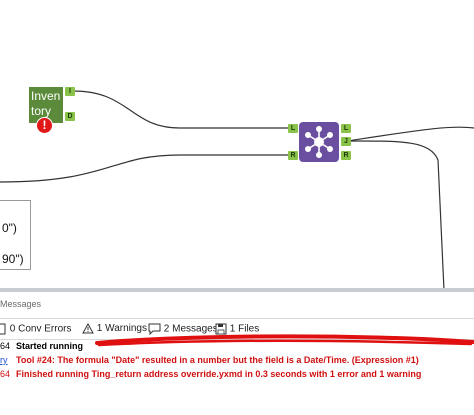  What do you see at coordinates (40, 329) in the screenshot?
I see `conv-errors-label: 0 Conv Errors` at bounding box center [40, 329].